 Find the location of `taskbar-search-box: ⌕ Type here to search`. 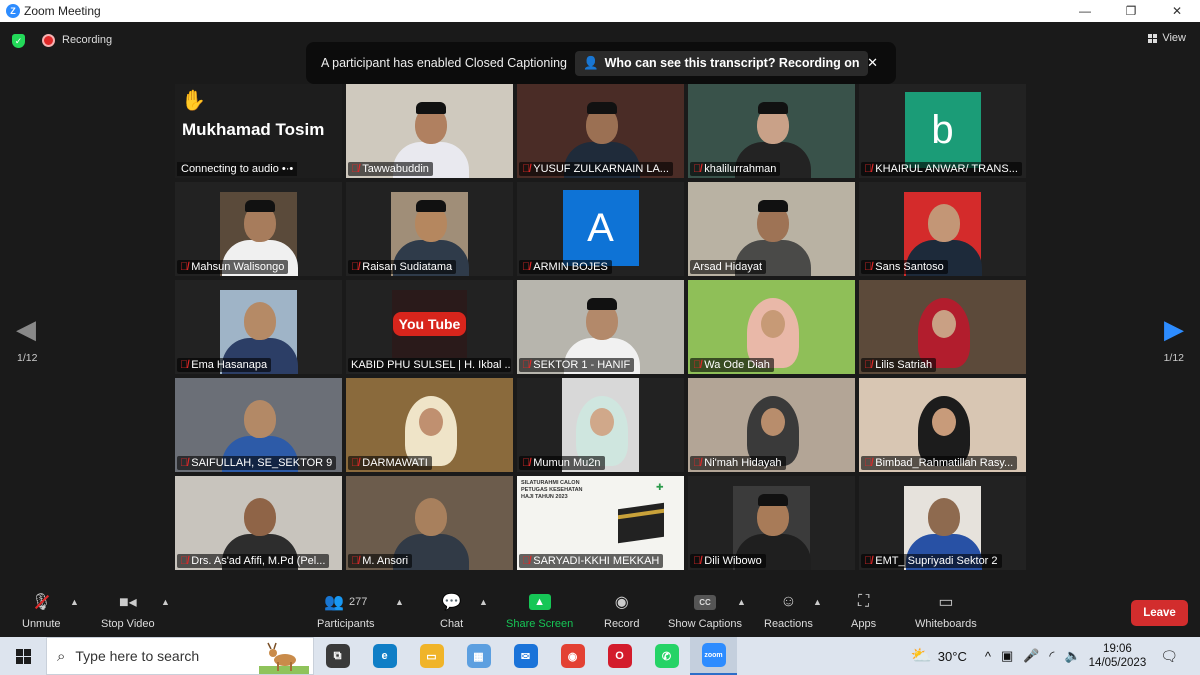

taskbar-search-box: ⌕ Type here to search is located at coordinates (180, 656).